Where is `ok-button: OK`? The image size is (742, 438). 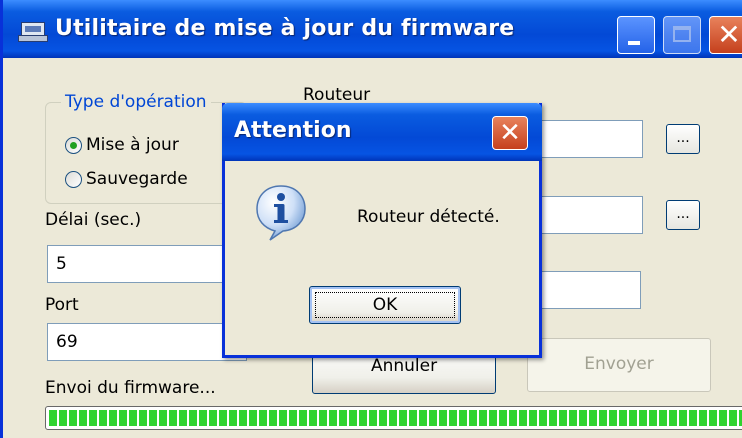
ok-button: OK is located at coordinates (385, 305).